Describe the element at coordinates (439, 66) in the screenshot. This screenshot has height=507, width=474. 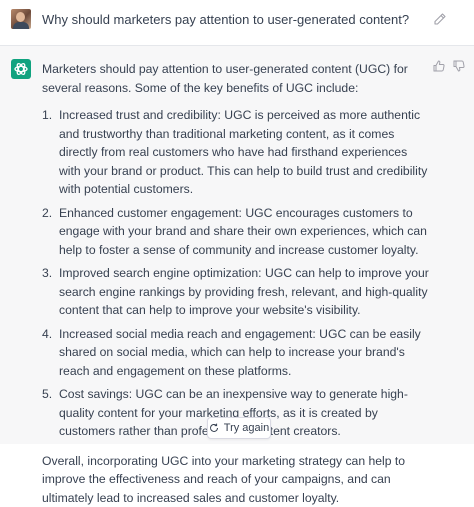
I see `thumbs-up-icon` at that location.